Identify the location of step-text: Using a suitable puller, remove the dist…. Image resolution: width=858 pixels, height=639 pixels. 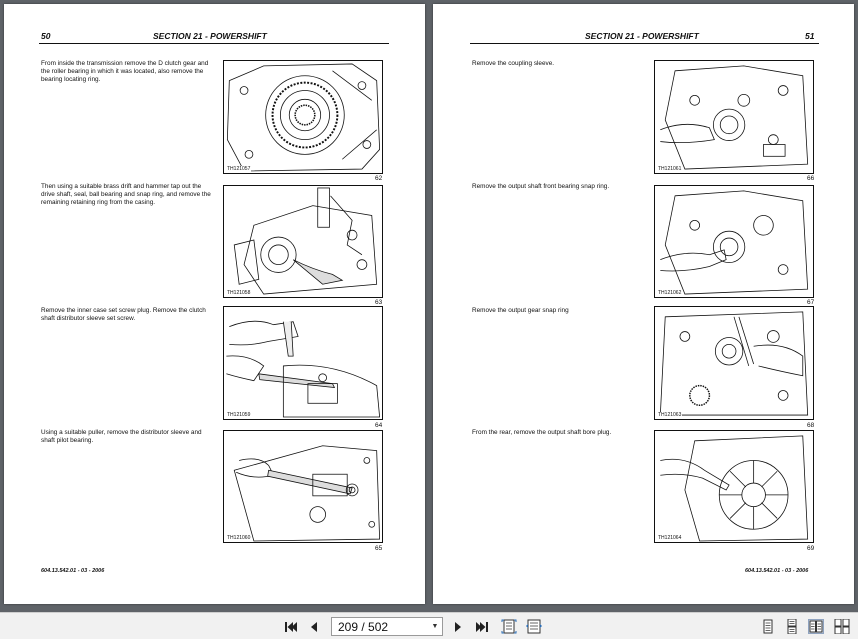
(121, 436).